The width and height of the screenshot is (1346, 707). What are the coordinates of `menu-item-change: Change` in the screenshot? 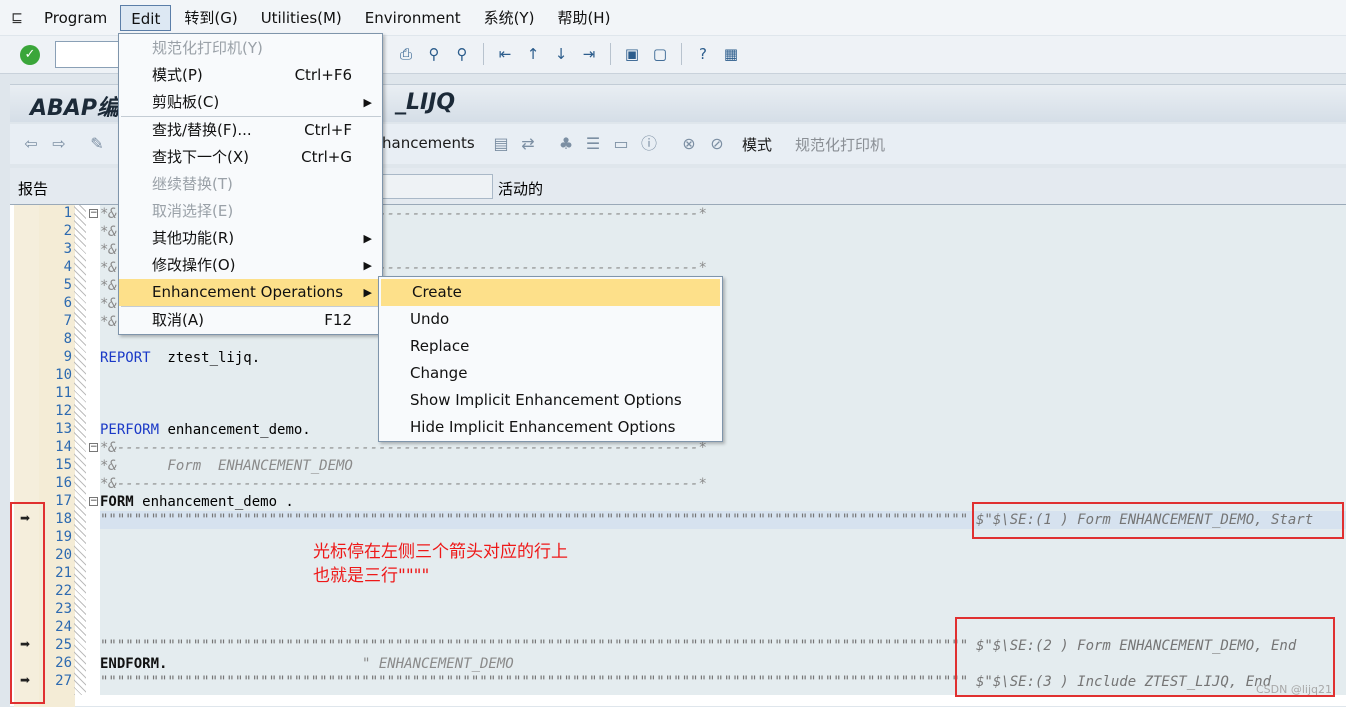 It's located at (550, 373).